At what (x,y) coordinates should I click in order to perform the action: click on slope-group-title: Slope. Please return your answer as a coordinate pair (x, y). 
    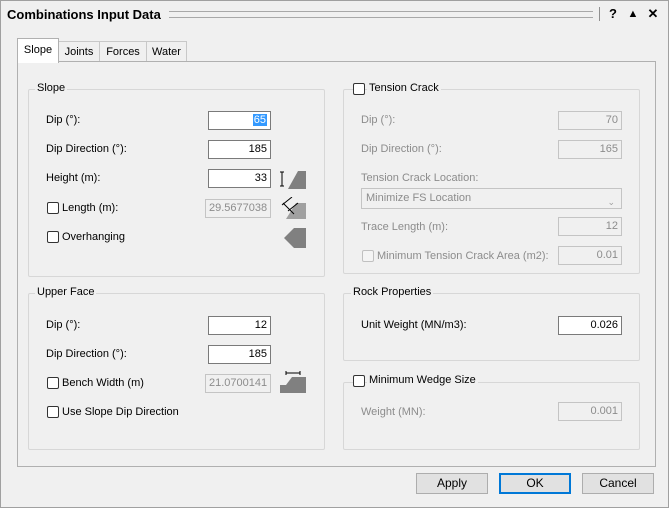
    Looking at the image, I should click on (51, 88).